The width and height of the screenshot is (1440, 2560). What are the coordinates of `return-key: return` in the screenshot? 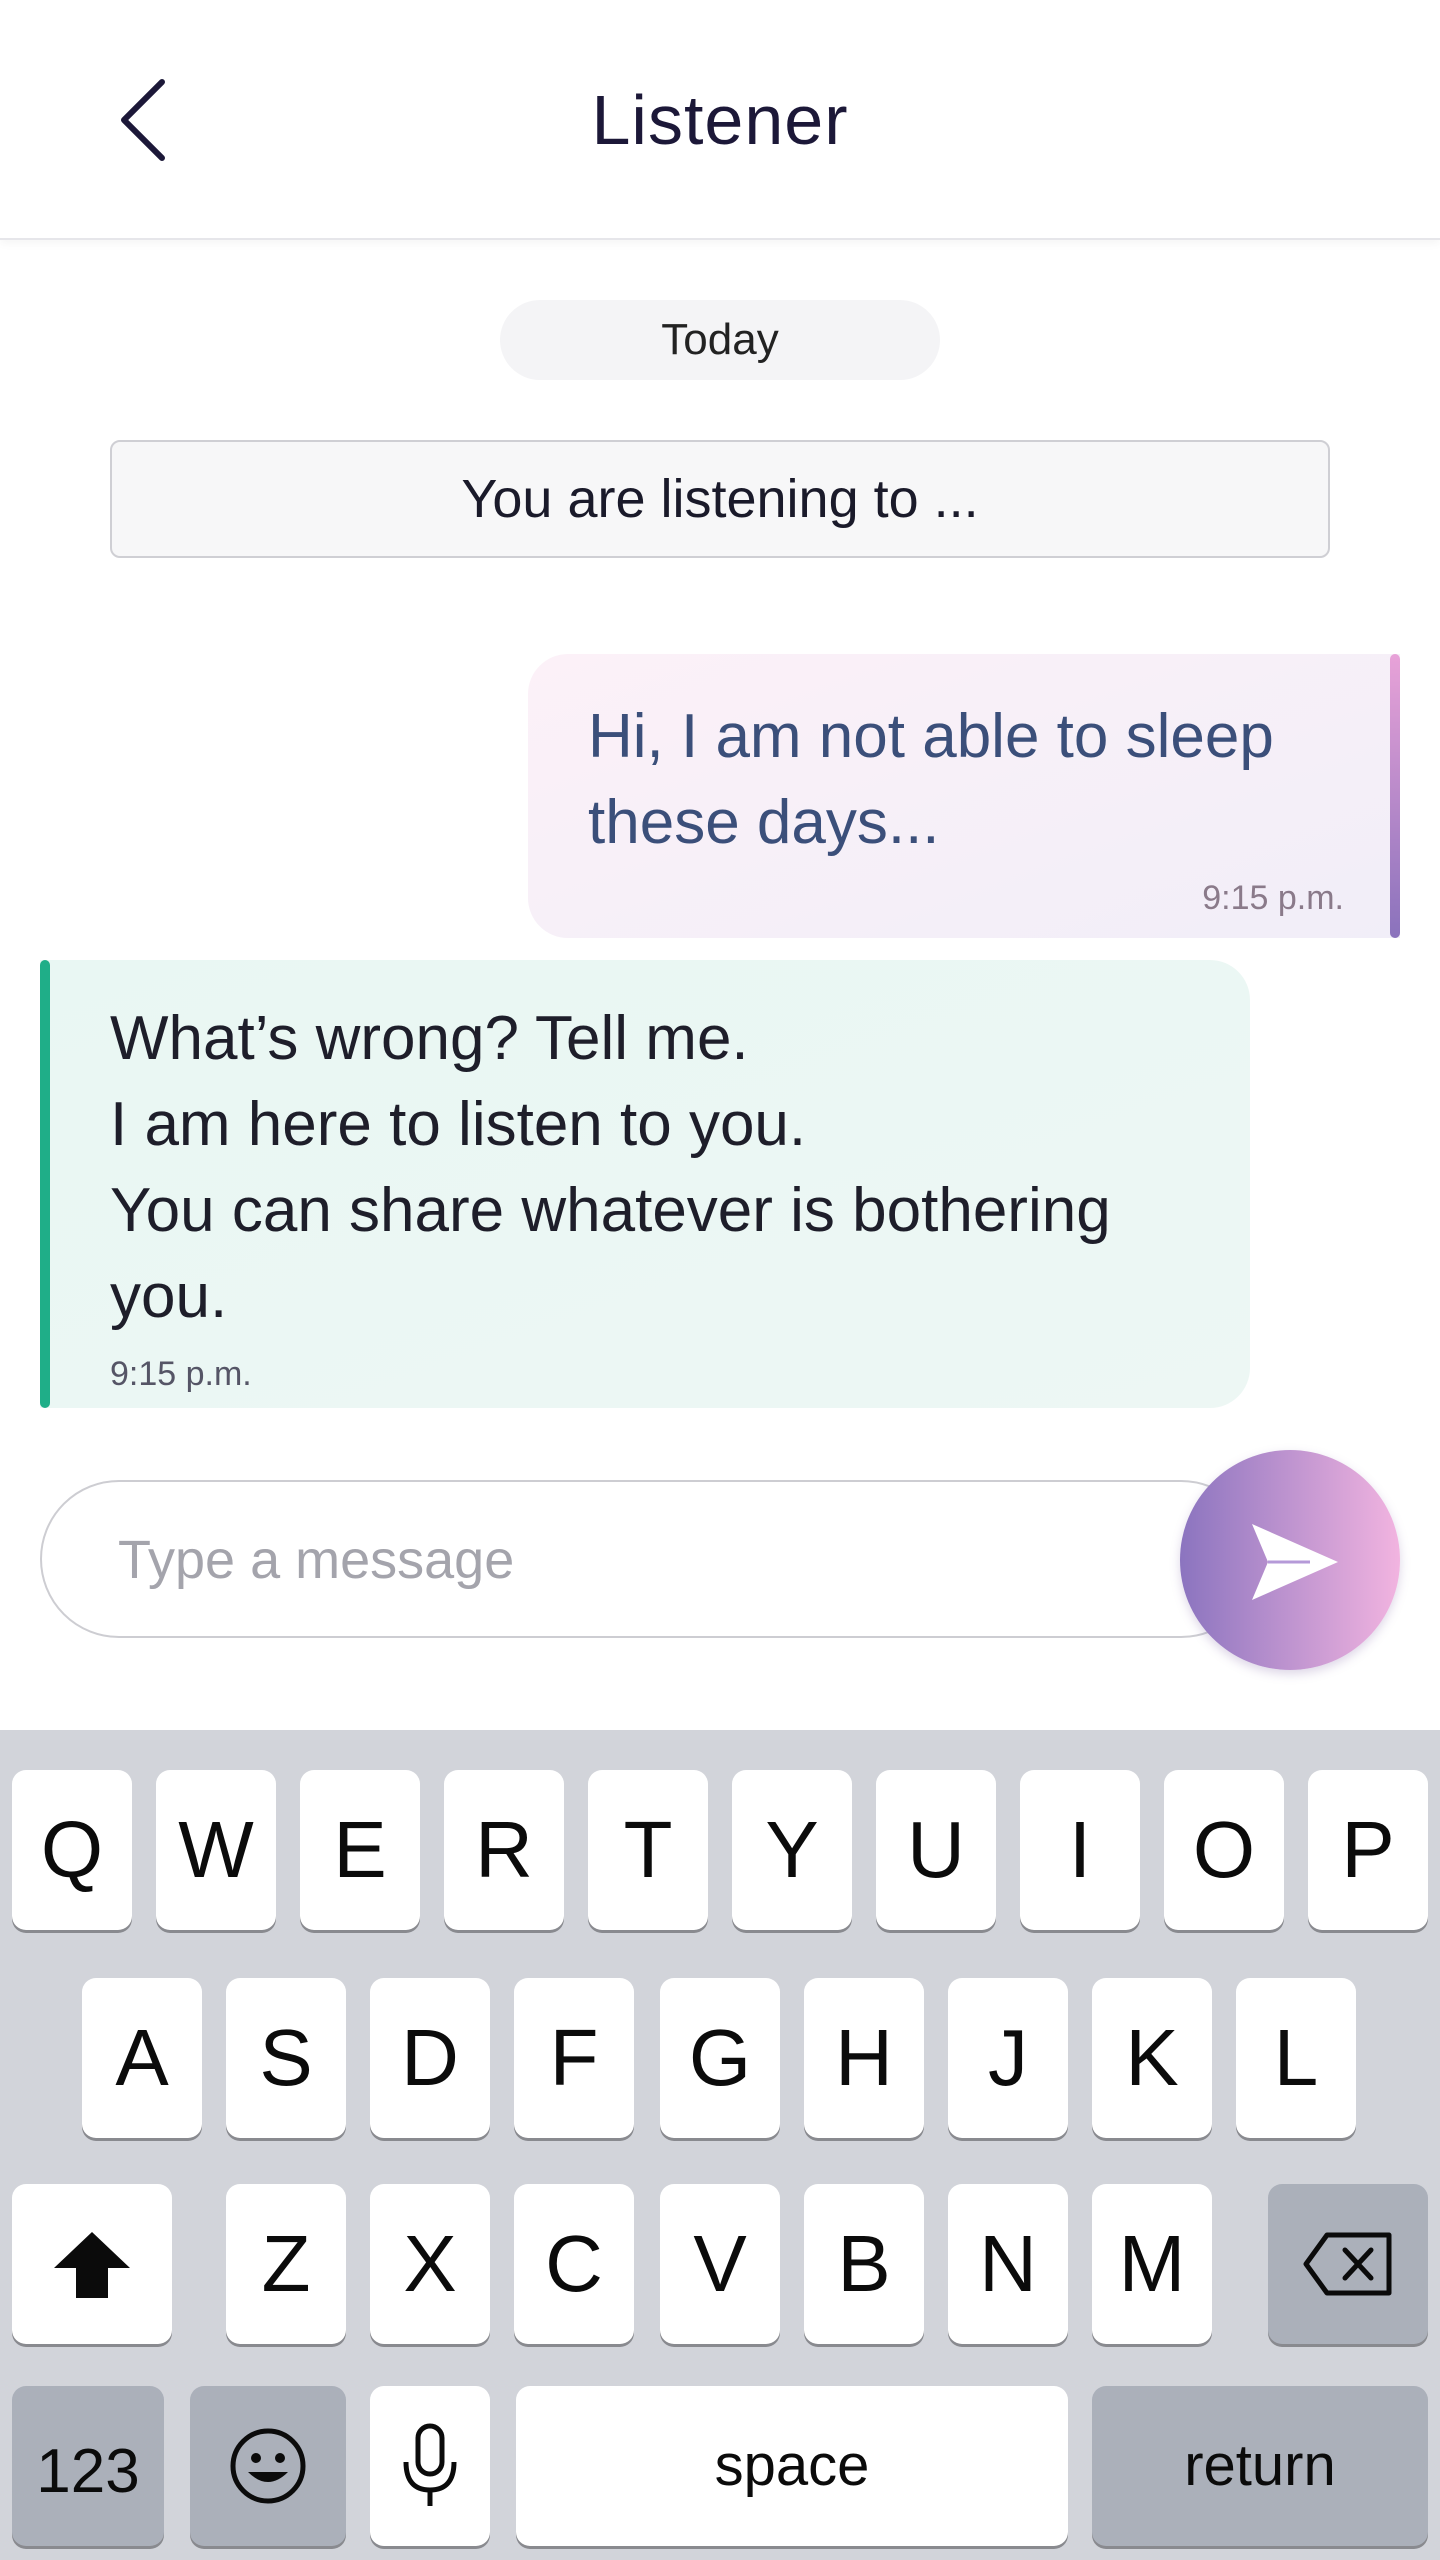 It's located at (1260, 2466).